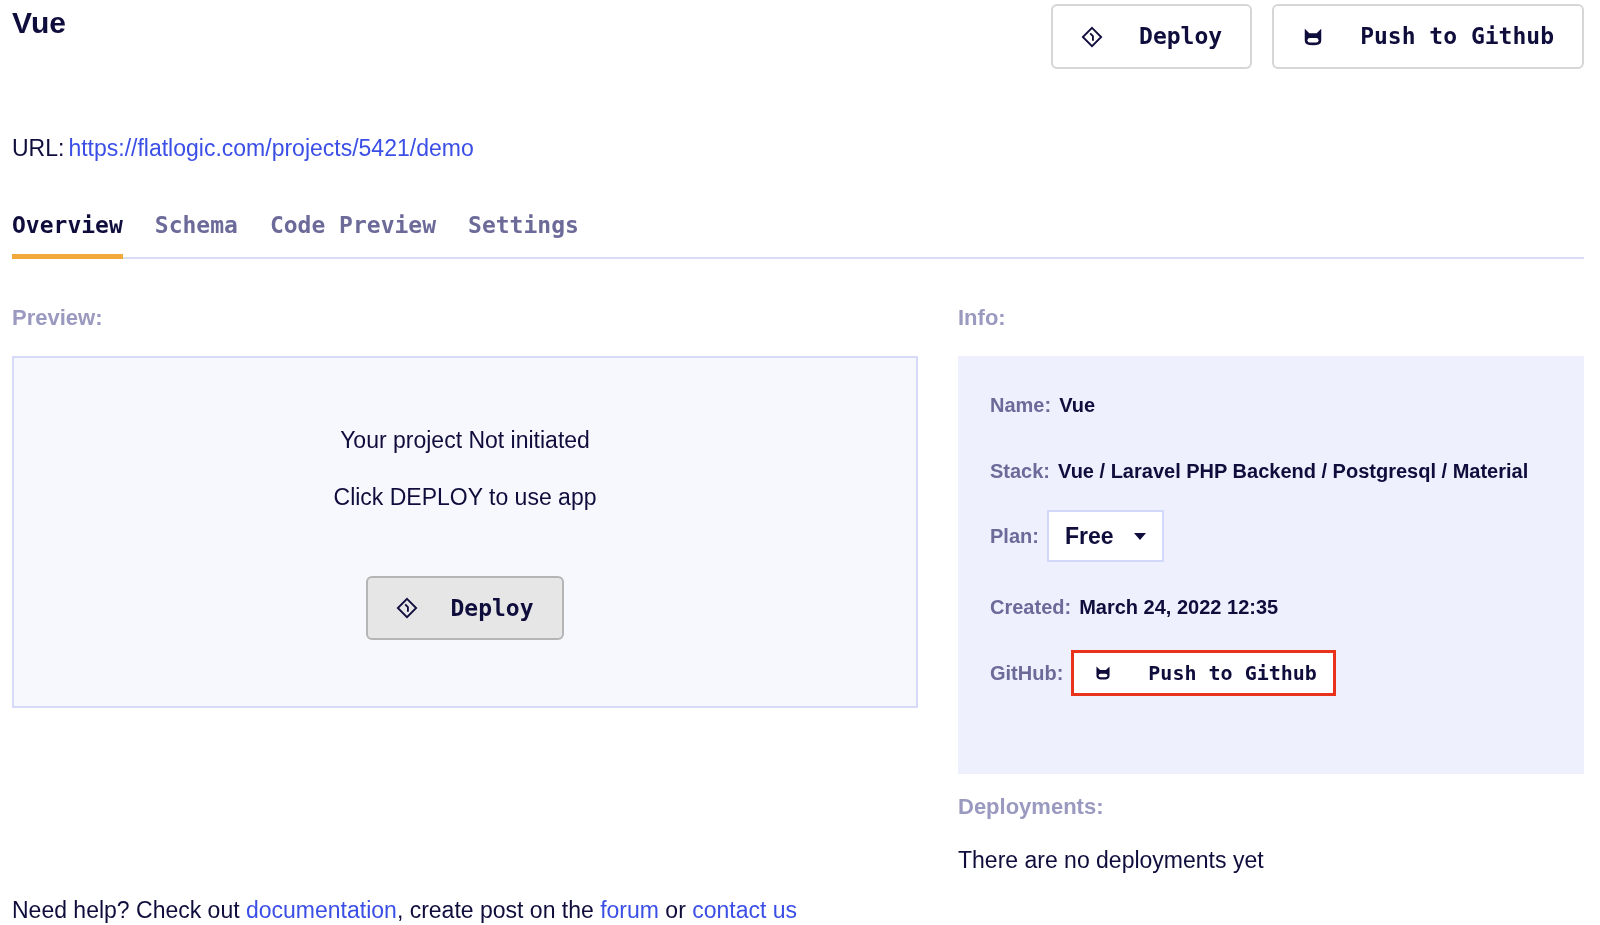  Describe the element at coordinates (39, 23) in the screenshot. I see `page-title: Vue` at that location.